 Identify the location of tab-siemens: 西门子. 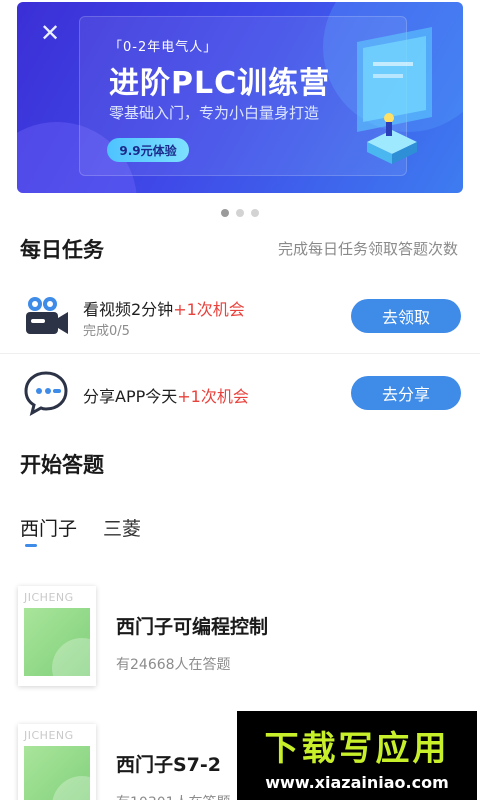
(48, 527).